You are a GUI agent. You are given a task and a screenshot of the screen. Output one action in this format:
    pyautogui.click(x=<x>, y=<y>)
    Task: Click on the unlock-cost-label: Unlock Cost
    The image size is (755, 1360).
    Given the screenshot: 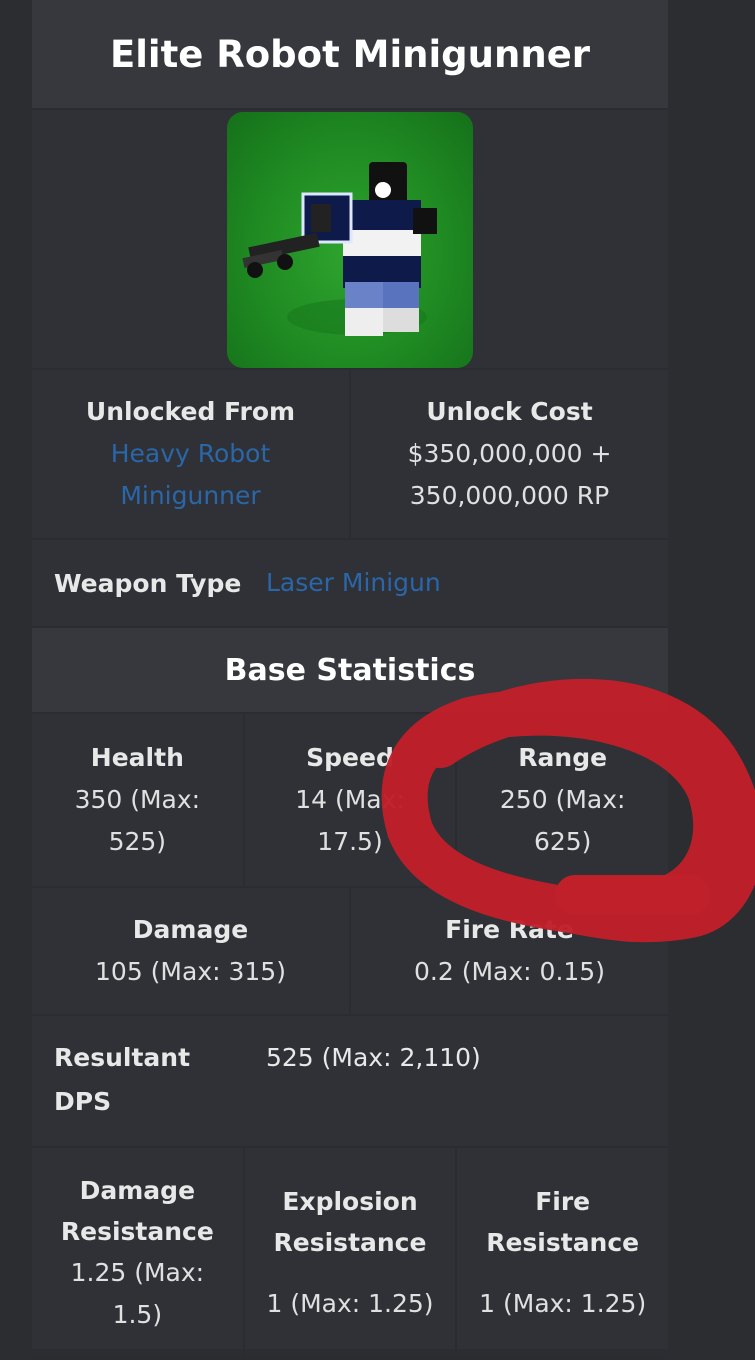 What is the action you would take?
    pyautogui.click(x=509, y=411)
    